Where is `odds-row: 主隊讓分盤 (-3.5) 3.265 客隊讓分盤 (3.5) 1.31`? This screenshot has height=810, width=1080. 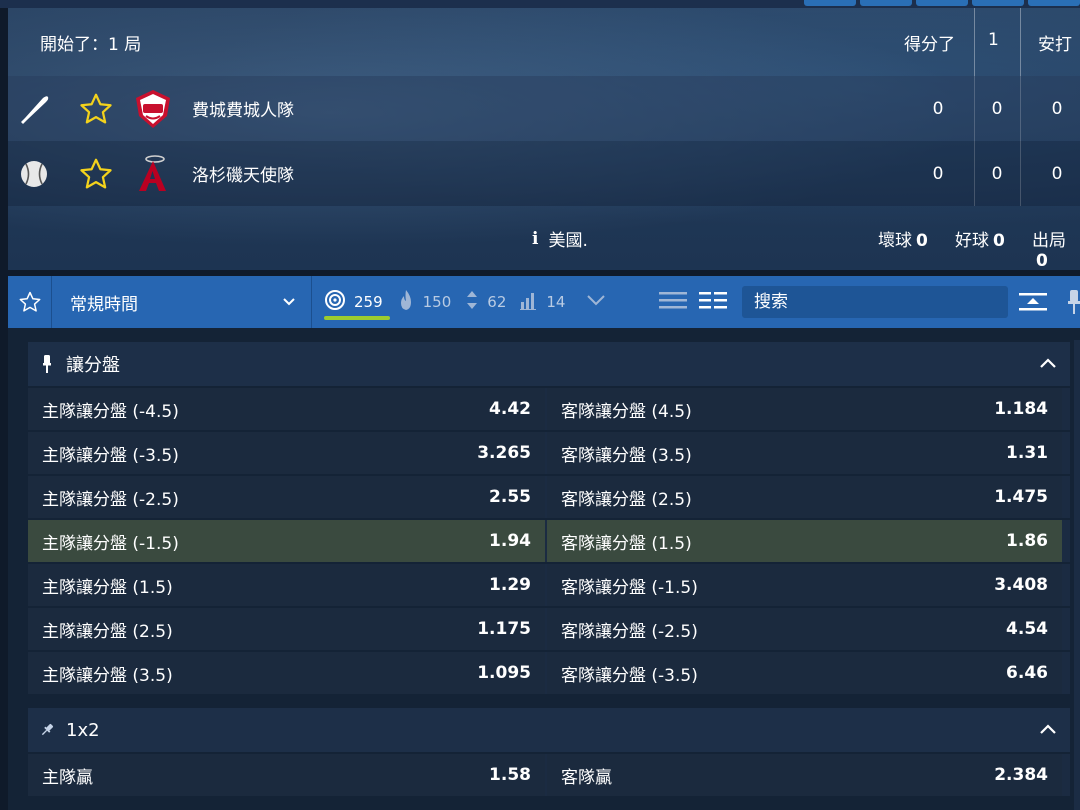
odds-row: 主隊讓分盤 (-3.5) 3.265 客隊讓分盤 (3.5) 1.31 is located at coordinates (549, 452).